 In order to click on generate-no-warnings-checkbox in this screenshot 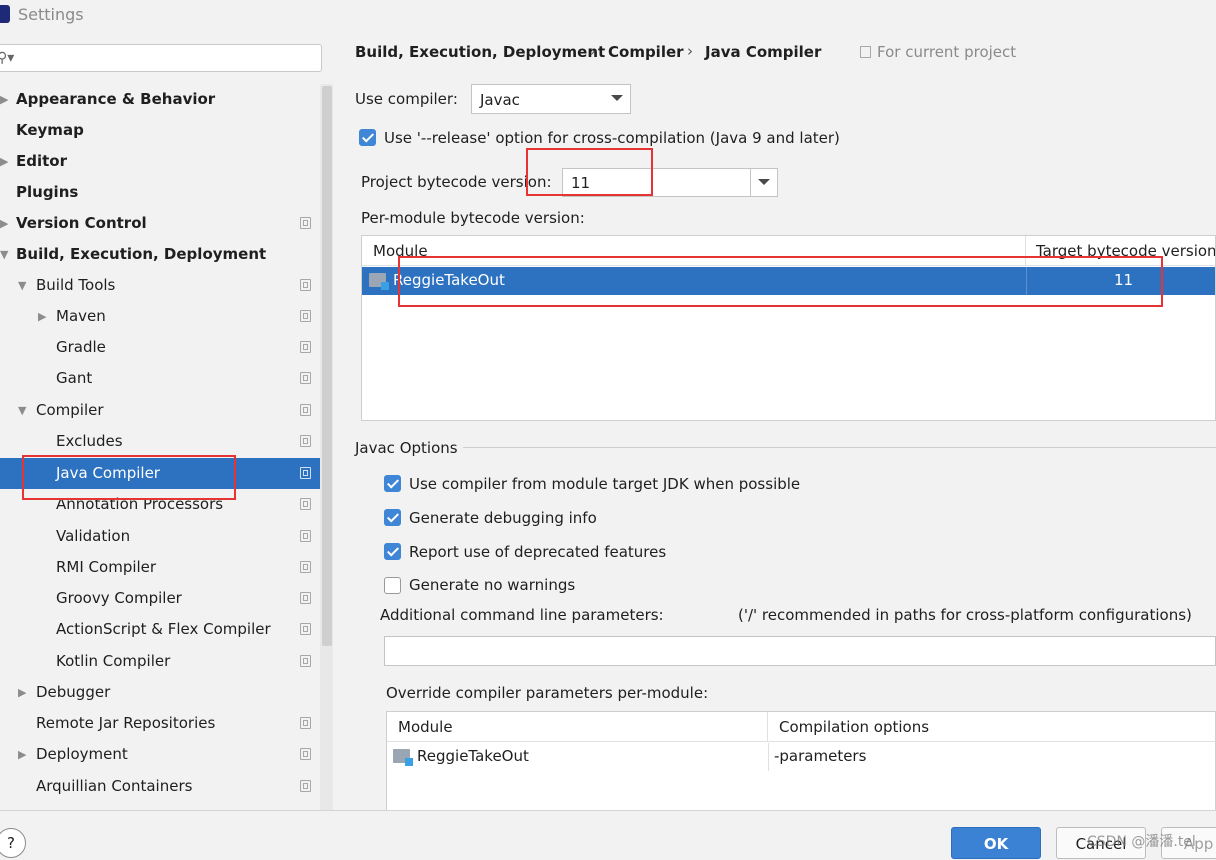, I will do `click(392, 585)`.